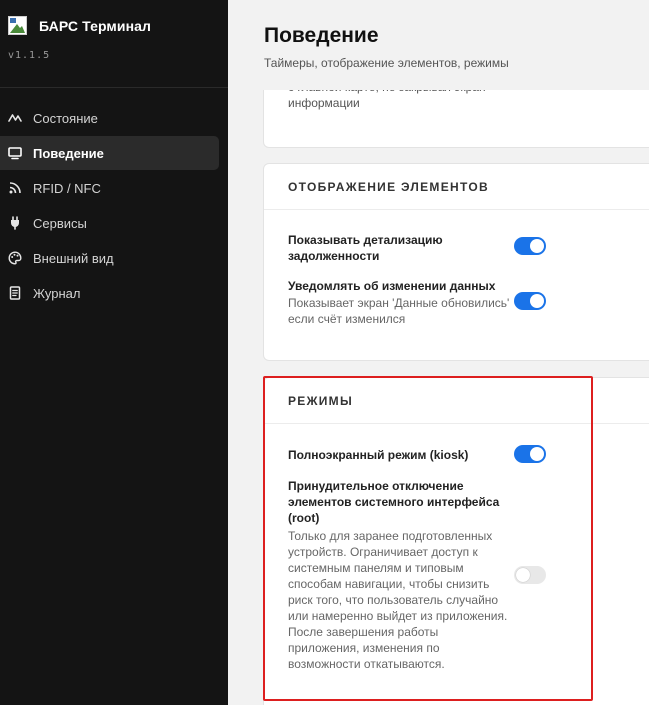 The height and width of the screenshot is (705, 649). I want to click on rss-icon, so click(15, 188).